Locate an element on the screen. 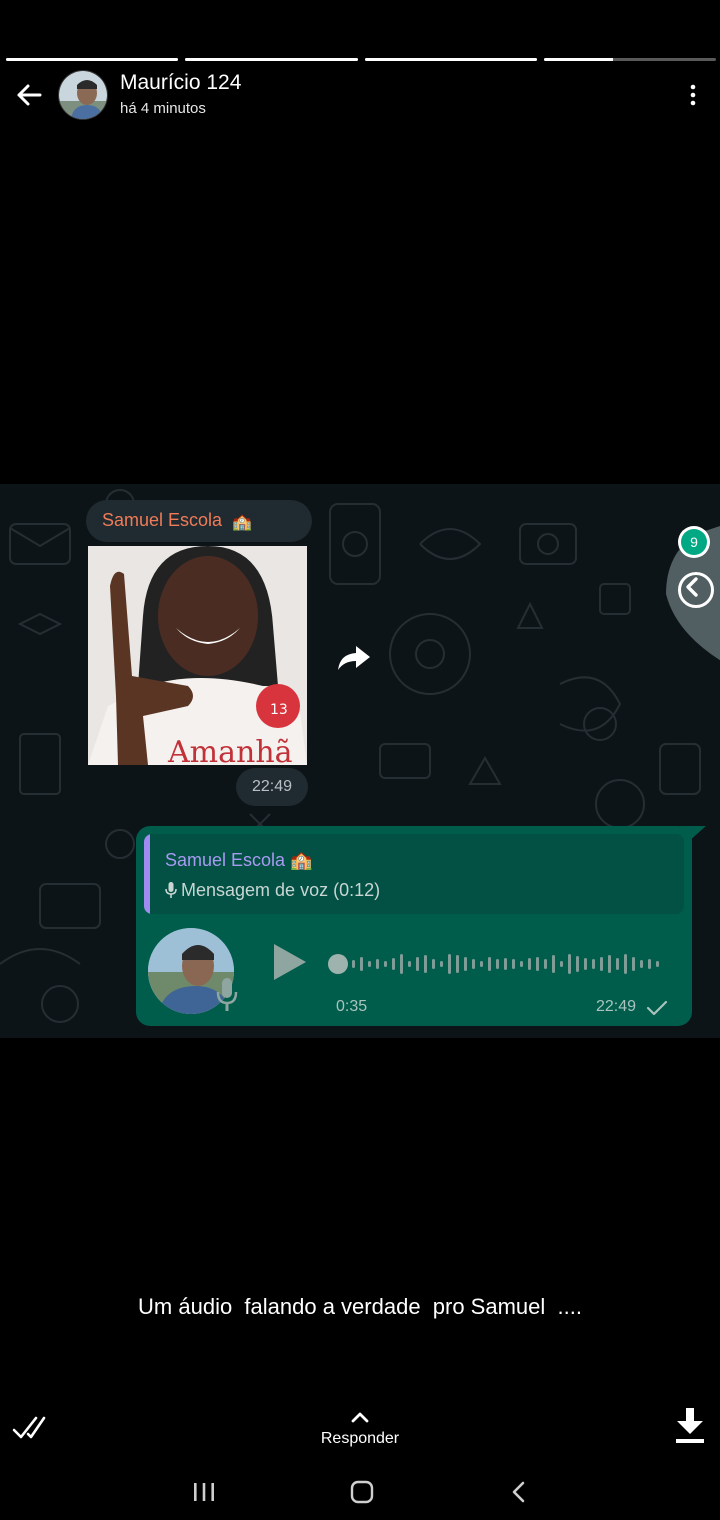 The image size is (720, 1520). forward-icon is located at coordinates (353, 657).